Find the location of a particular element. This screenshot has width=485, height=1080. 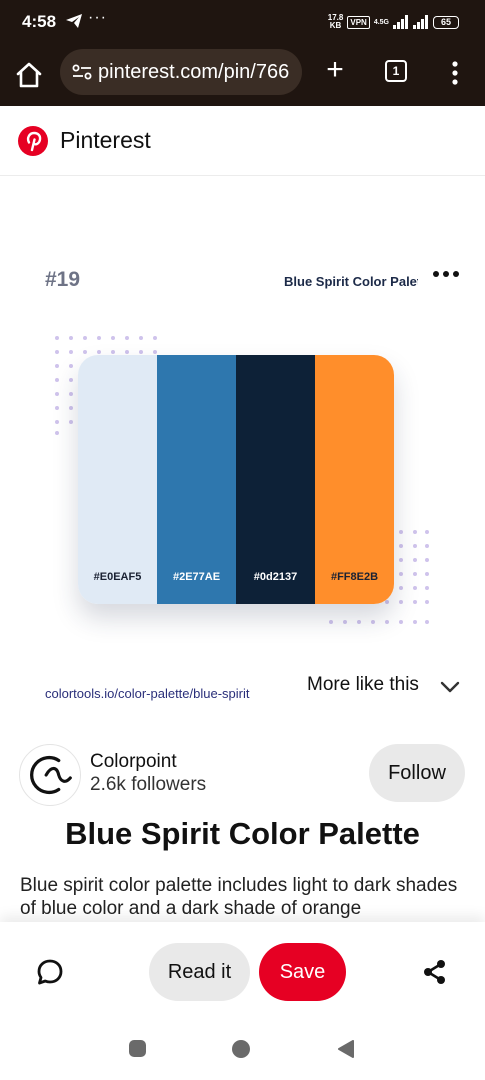

browser-toolbar: pinterest.com/pin/766 + 1 is located at coordinates (242, 75).